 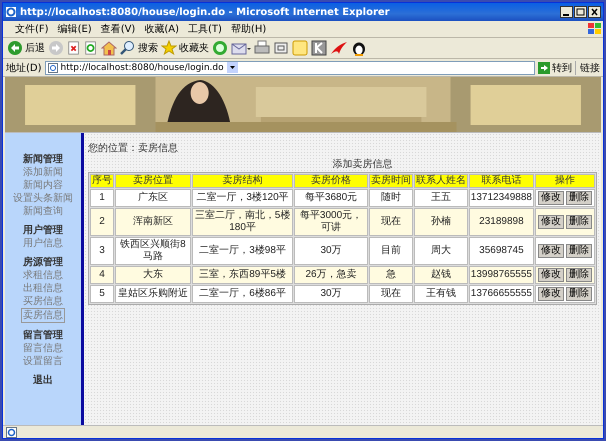 I want to click on table-cell: 13766655555, so click(x=501, y=294).